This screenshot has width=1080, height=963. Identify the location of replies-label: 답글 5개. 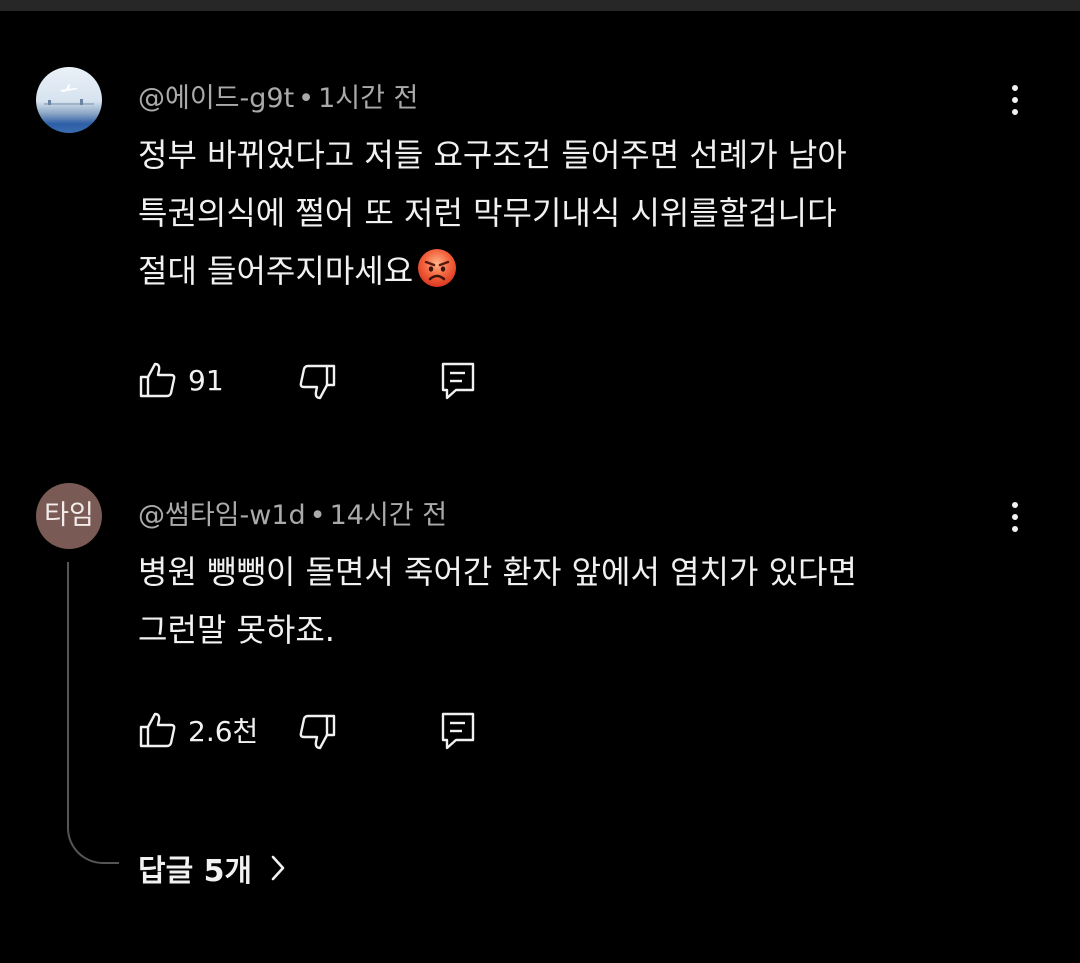
(195, 871).